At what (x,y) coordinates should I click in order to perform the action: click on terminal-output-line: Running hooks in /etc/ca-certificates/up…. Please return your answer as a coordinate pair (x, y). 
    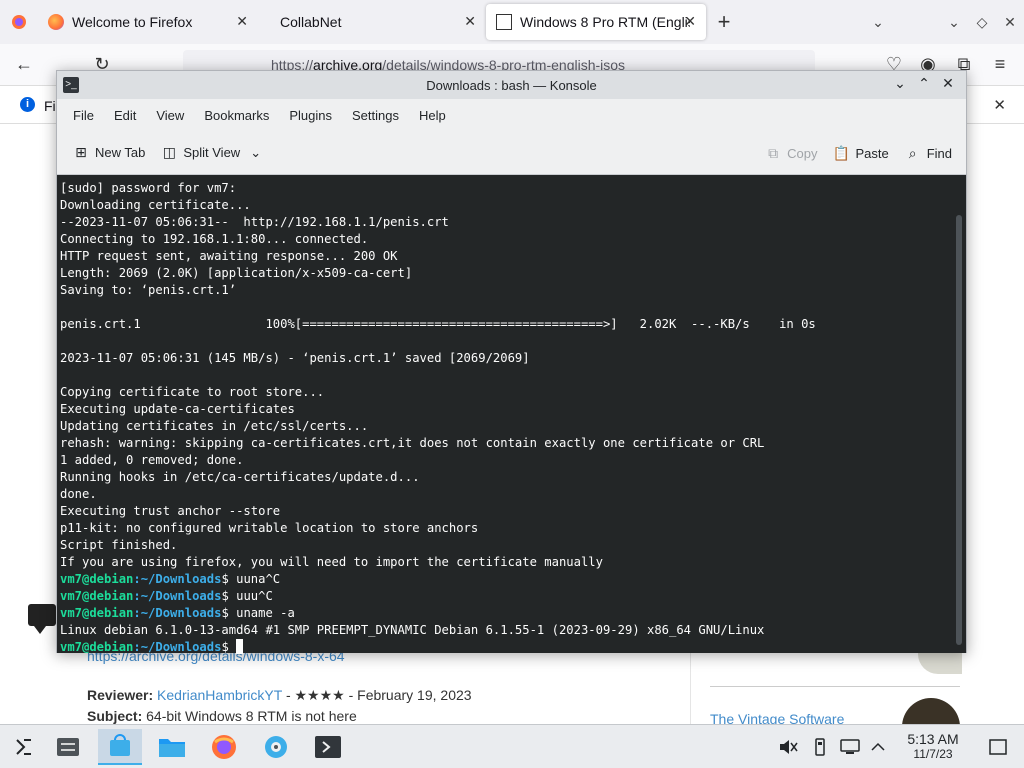
    Looking at the image, I should click on (240, 477).